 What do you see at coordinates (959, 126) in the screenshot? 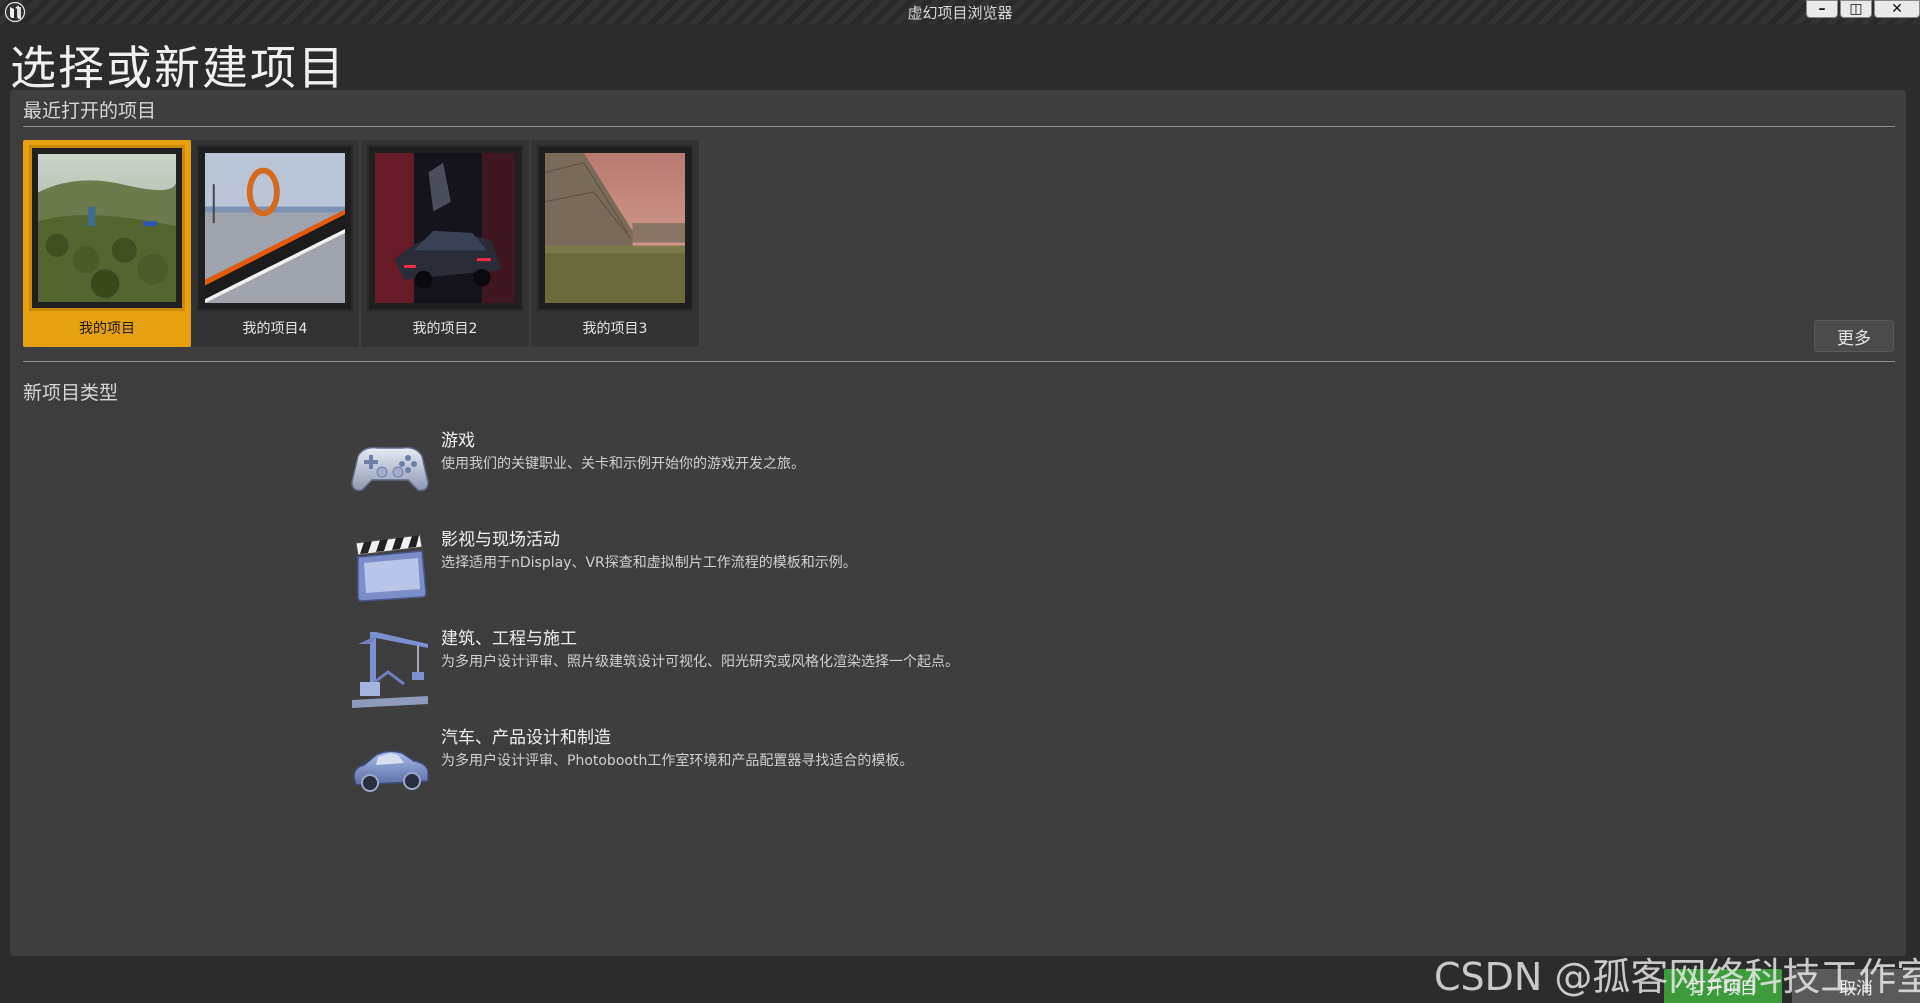
I see `recent-divider` at bounding box center [959, 126].